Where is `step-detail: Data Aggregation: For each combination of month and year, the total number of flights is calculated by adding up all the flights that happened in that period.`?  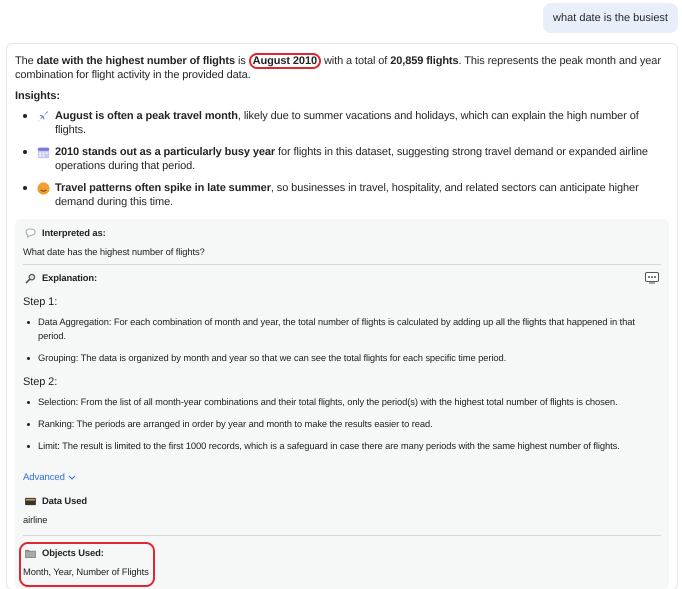 step-detail: Data Aggregation: For each combination of month and year, the total number of flights is calculated by adding up all the flights that happened in that period. is located at coordinates (337, 329).